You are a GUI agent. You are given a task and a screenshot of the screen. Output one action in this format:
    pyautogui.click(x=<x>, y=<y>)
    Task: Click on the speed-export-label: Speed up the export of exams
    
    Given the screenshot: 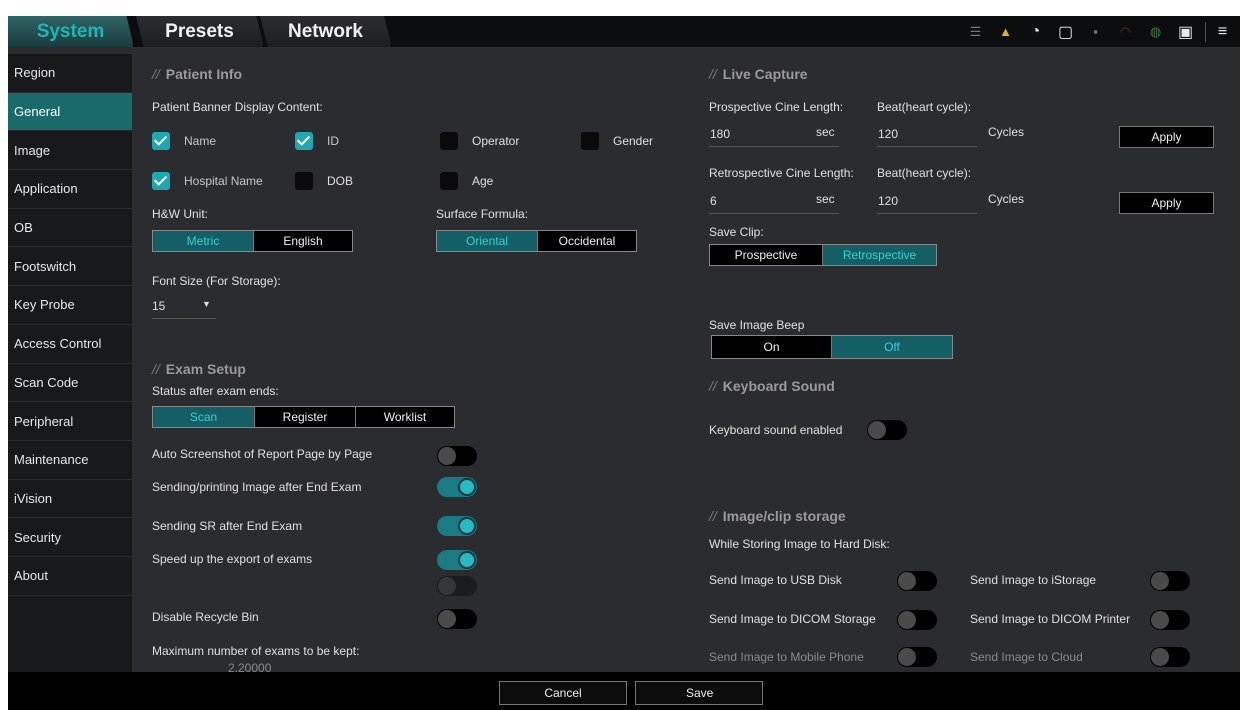 What is the action you would take?
    pyautogui.click(x=232, y=559)
    